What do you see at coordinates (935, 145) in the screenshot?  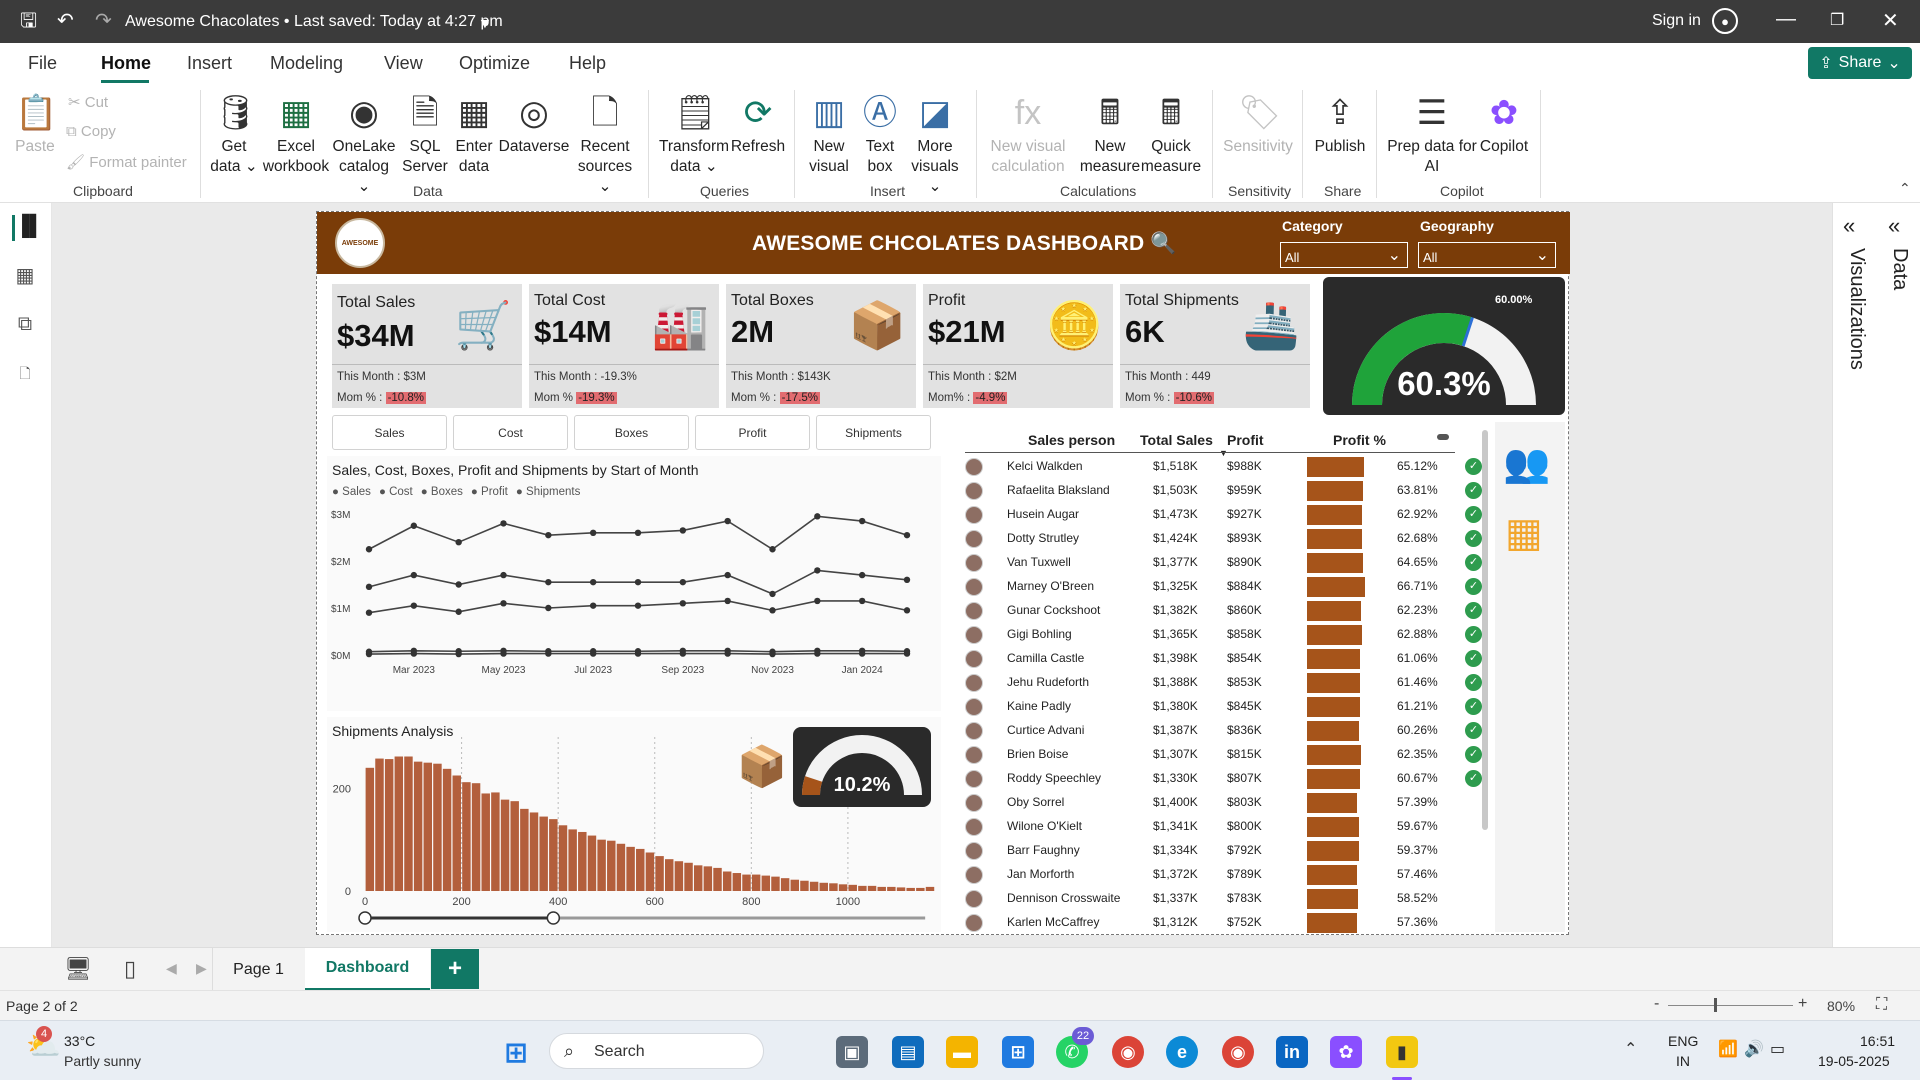 I see `more-visuals-button: ◪ More visuals ⌄` at bounding box center [935, 145].